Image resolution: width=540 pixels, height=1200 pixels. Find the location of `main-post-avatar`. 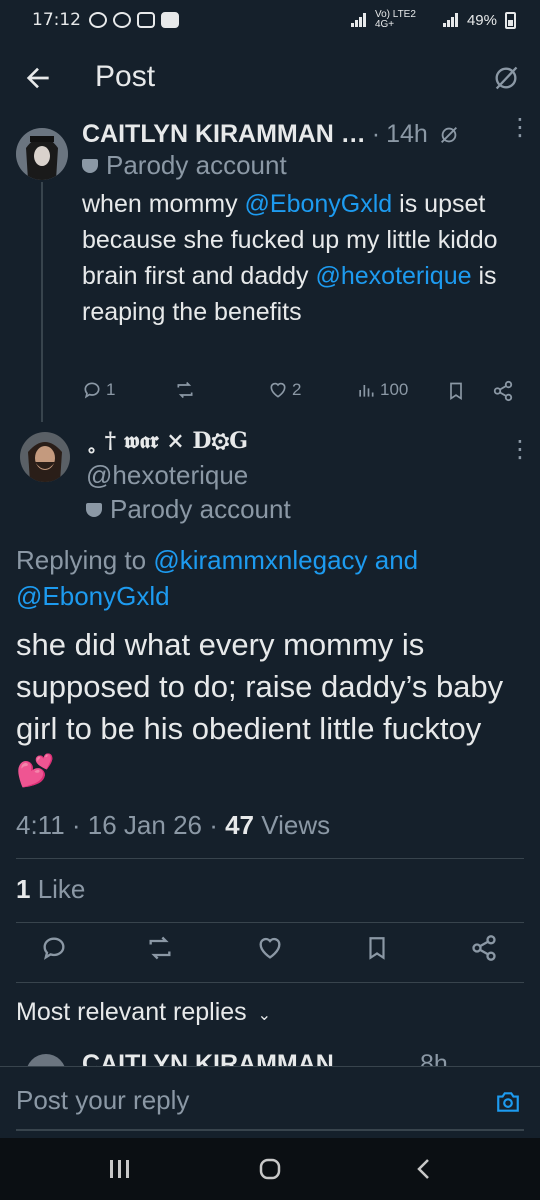

main-post-avatar is located at coordinates (45, 457).